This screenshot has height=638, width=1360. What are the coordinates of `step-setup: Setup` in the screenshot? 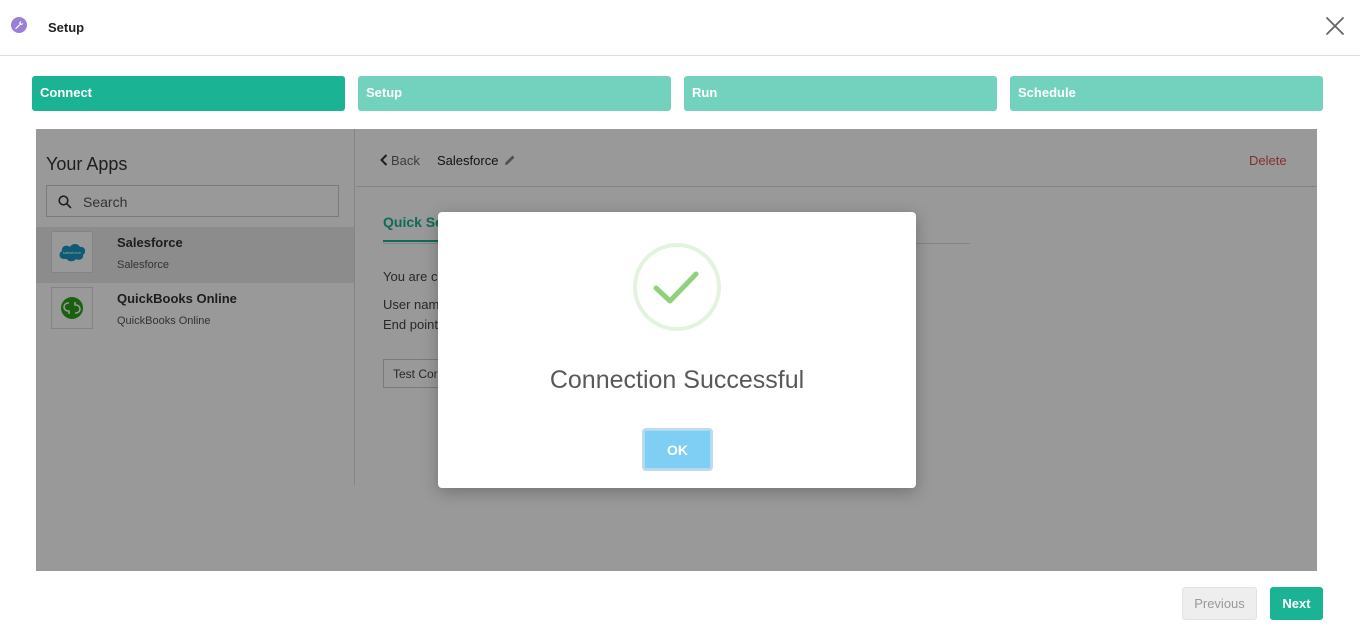 It's located at (514, 93).